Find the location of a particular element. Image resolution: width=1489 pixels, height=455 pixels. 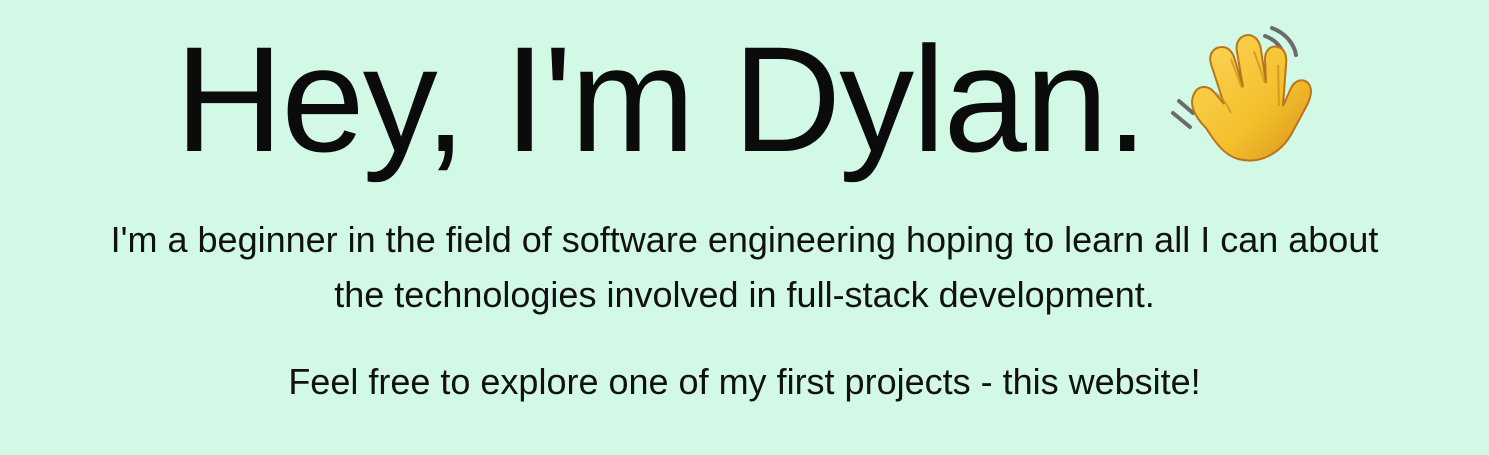

waving-hand-icon is located at coordinates (1239, 95).